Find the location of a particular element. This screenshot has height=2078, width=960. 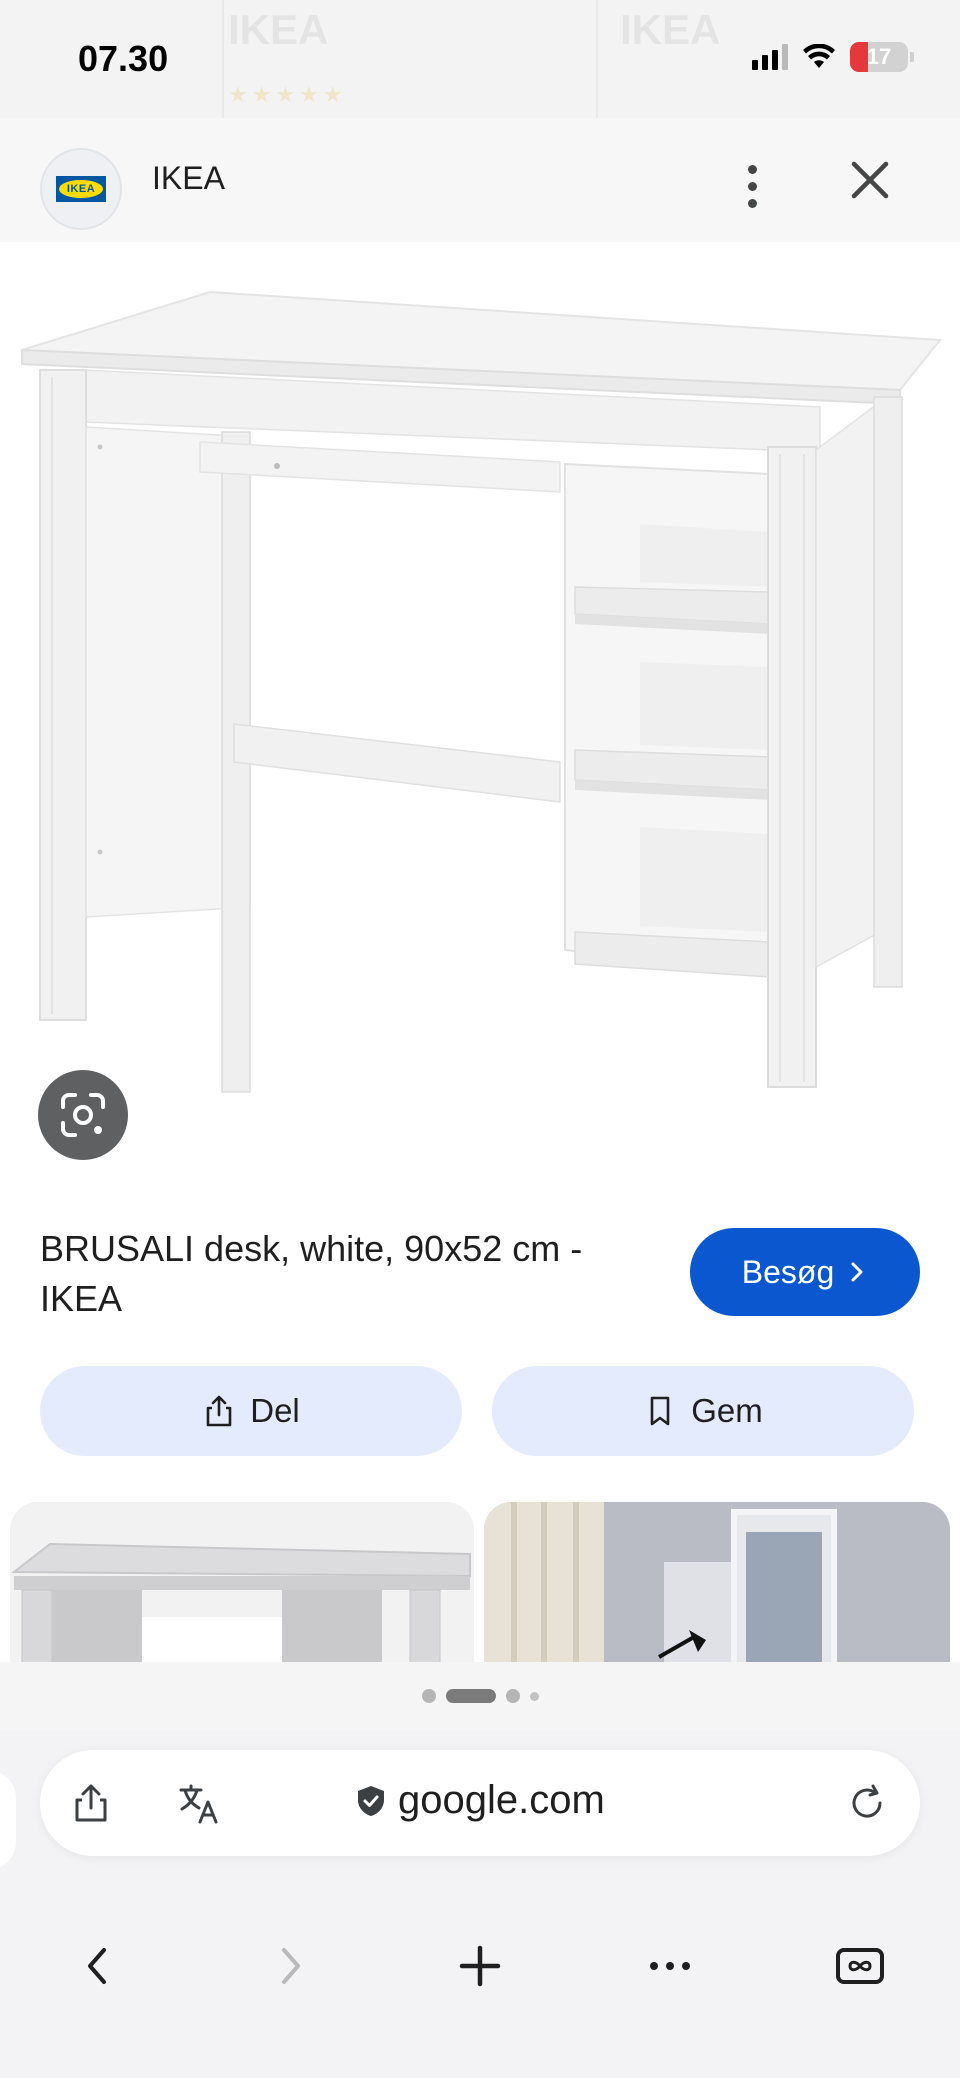

shield-check-icon is located at coordinates (371, 1800).